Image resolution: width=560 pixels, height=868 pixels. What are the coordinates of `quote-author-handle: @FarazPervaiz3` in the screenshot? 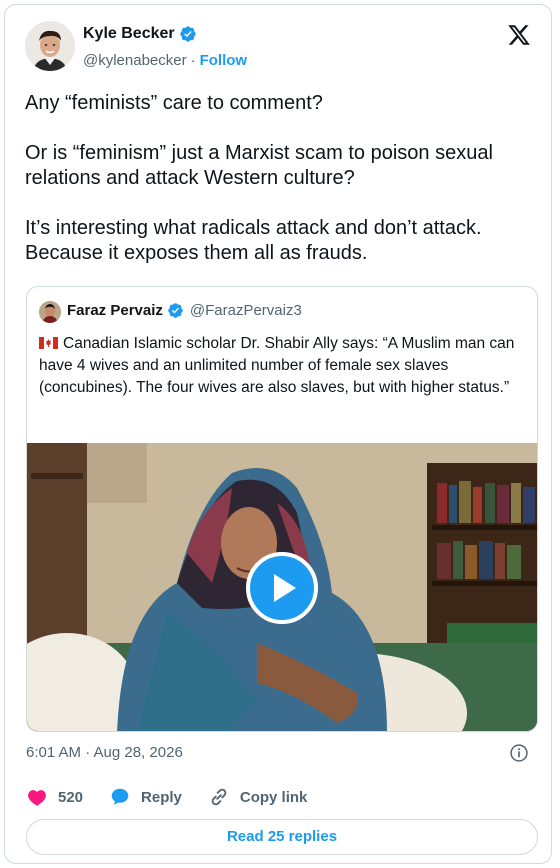 It's located at (245, 310).